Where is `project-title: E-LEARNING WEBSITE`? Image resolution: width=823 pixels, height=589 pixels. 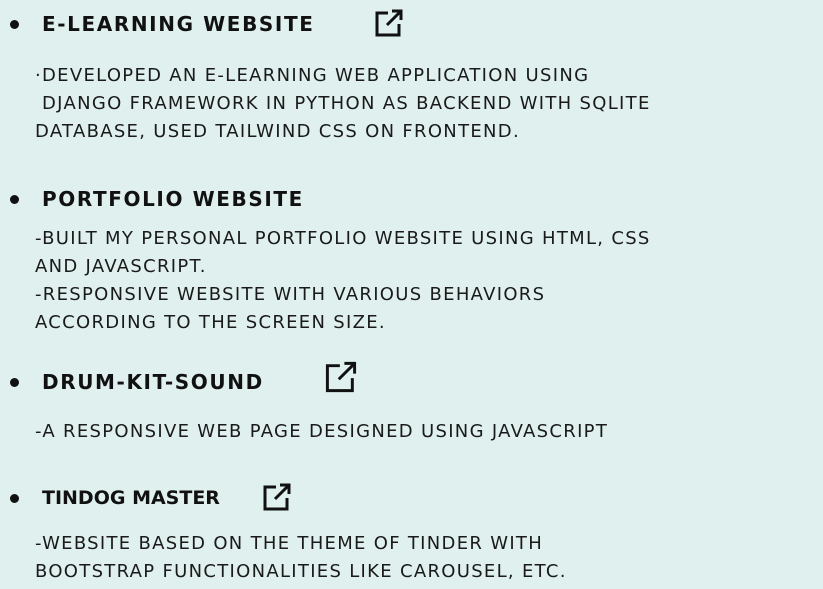 project-title: E-LEARNING WEBSITE is located at coordinates (178, 24).